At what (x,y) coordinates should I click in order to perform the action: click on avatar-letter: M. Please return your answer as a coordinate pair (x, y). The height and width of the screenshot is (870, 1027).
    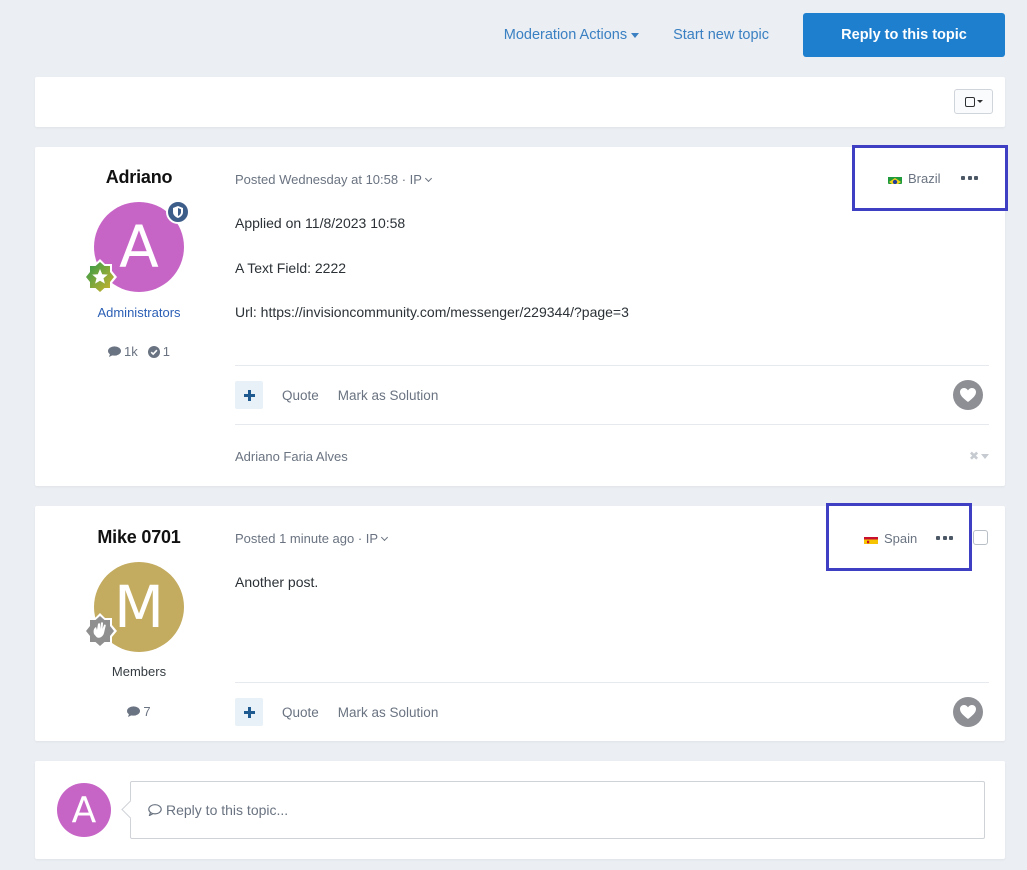
    Looking at the image, I should click on (139, 607).